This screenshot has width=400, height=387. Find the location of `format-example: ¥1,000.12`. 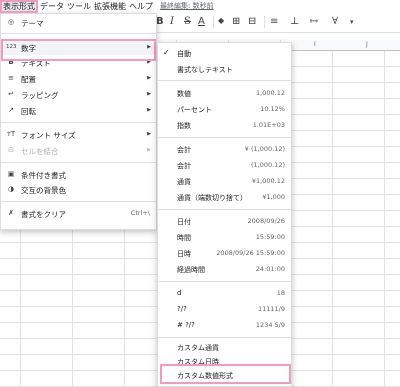

format-example: ¥1,000.12 is located at coordinates (268, 181).